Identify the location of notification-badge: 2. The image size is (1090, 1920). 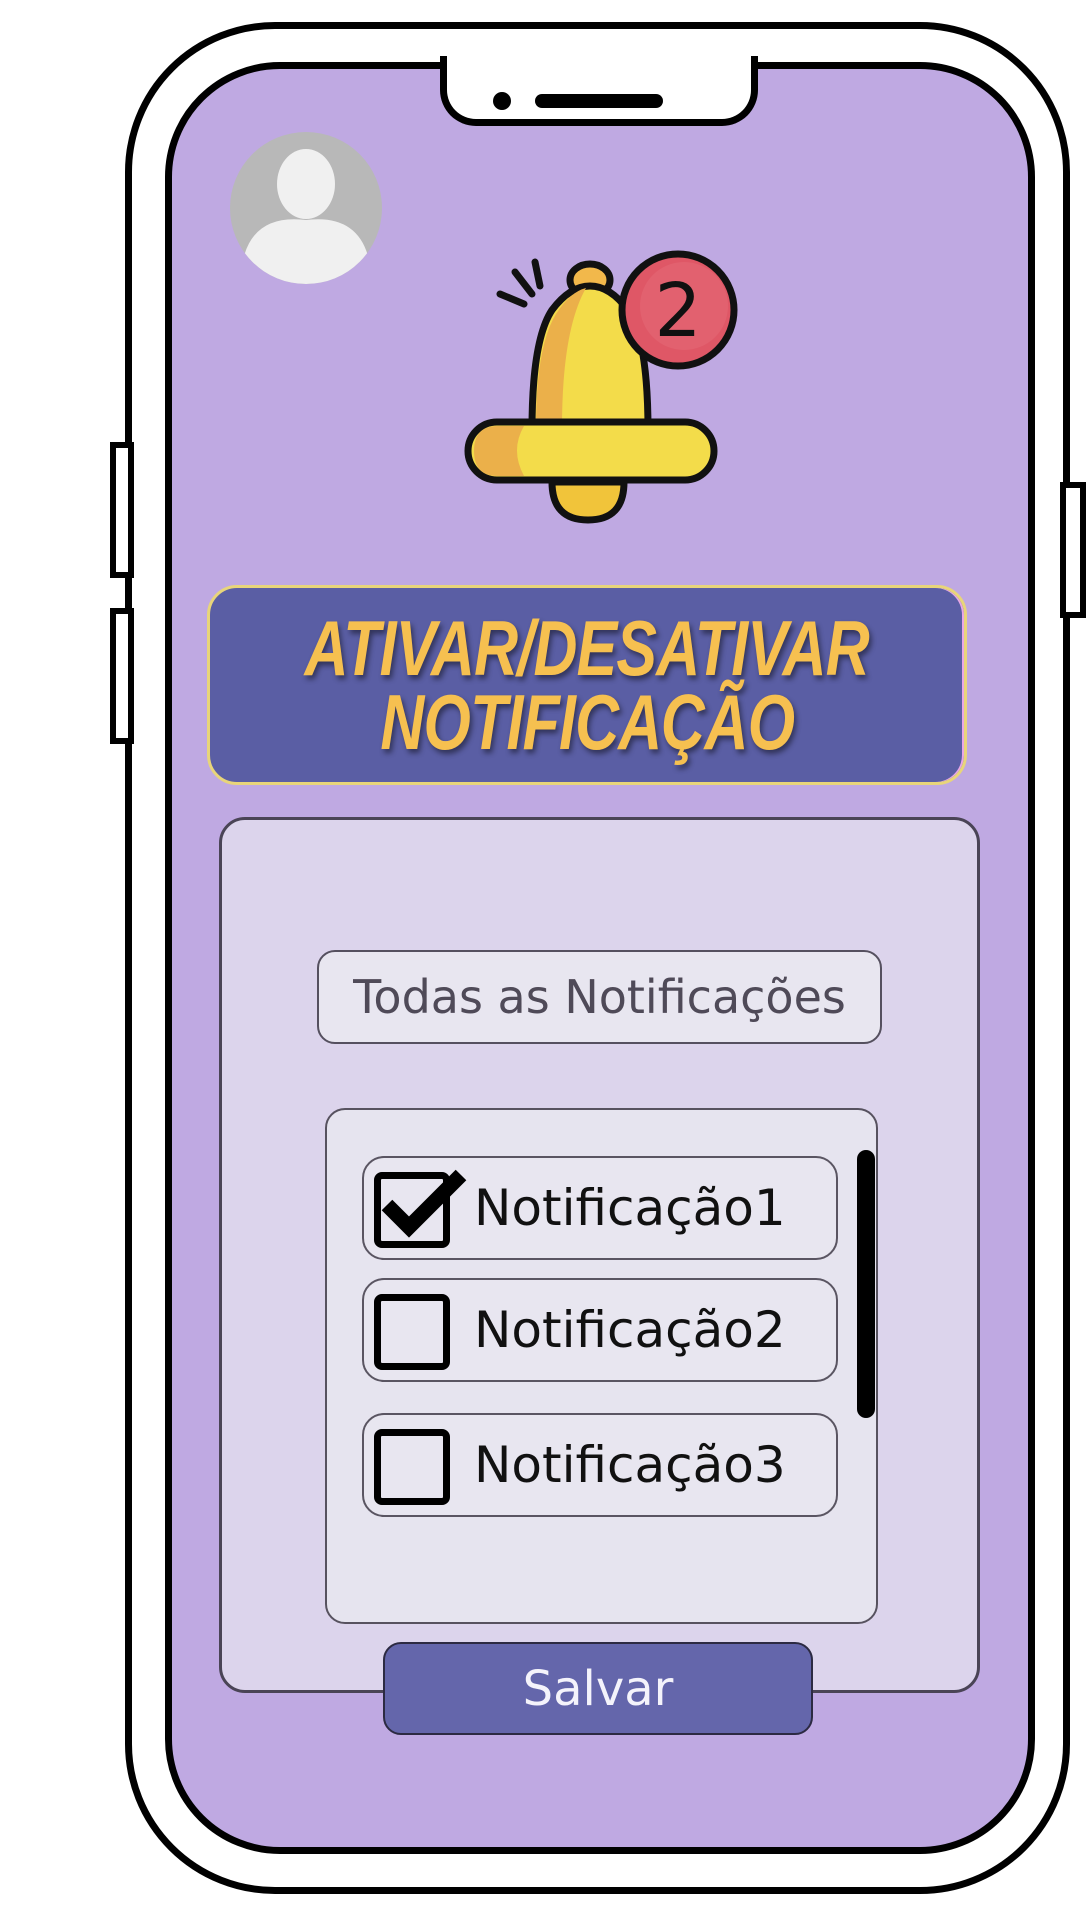
(677, 311).